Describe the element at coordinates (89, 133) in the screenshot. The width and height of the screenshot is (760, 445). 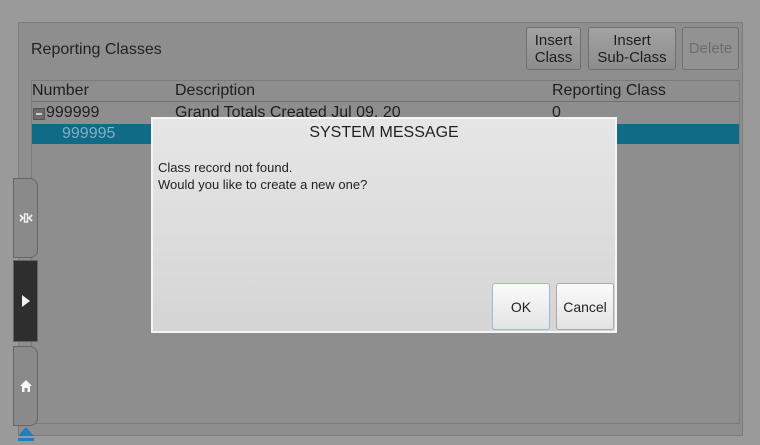
I see `row-number: 999995` at that location.